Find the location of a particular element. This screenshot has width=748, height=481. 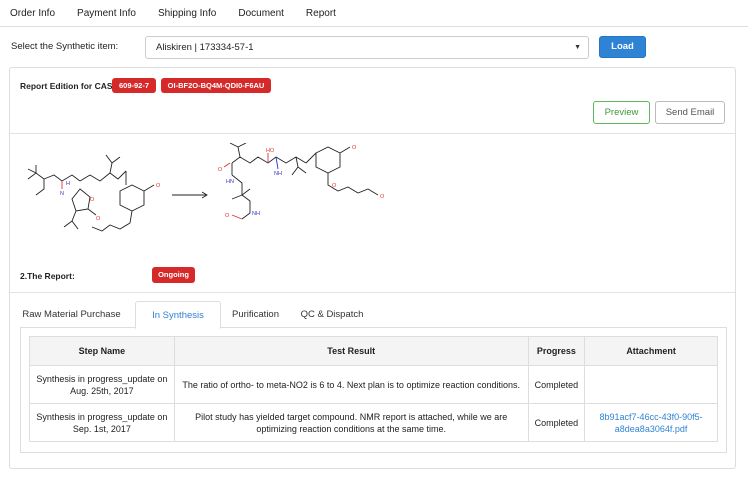

synthetic-item-label: Select the Synthetic item: is located at coordinates (65, 46).